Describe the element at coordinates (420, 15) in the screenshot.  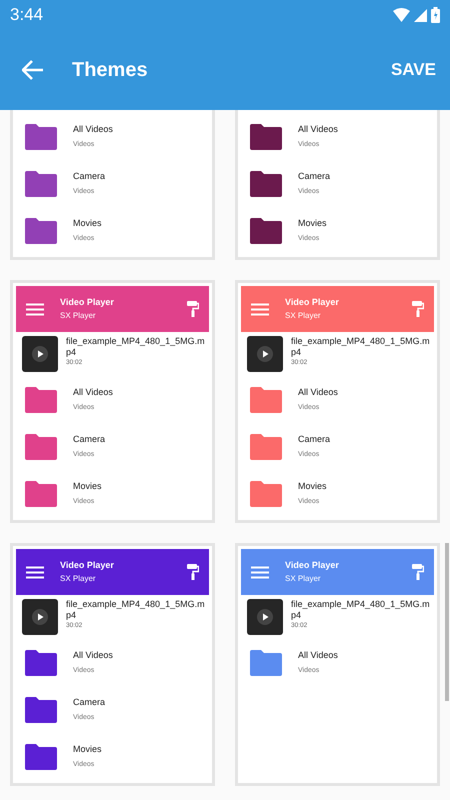
I see `signal-icon` at that location.